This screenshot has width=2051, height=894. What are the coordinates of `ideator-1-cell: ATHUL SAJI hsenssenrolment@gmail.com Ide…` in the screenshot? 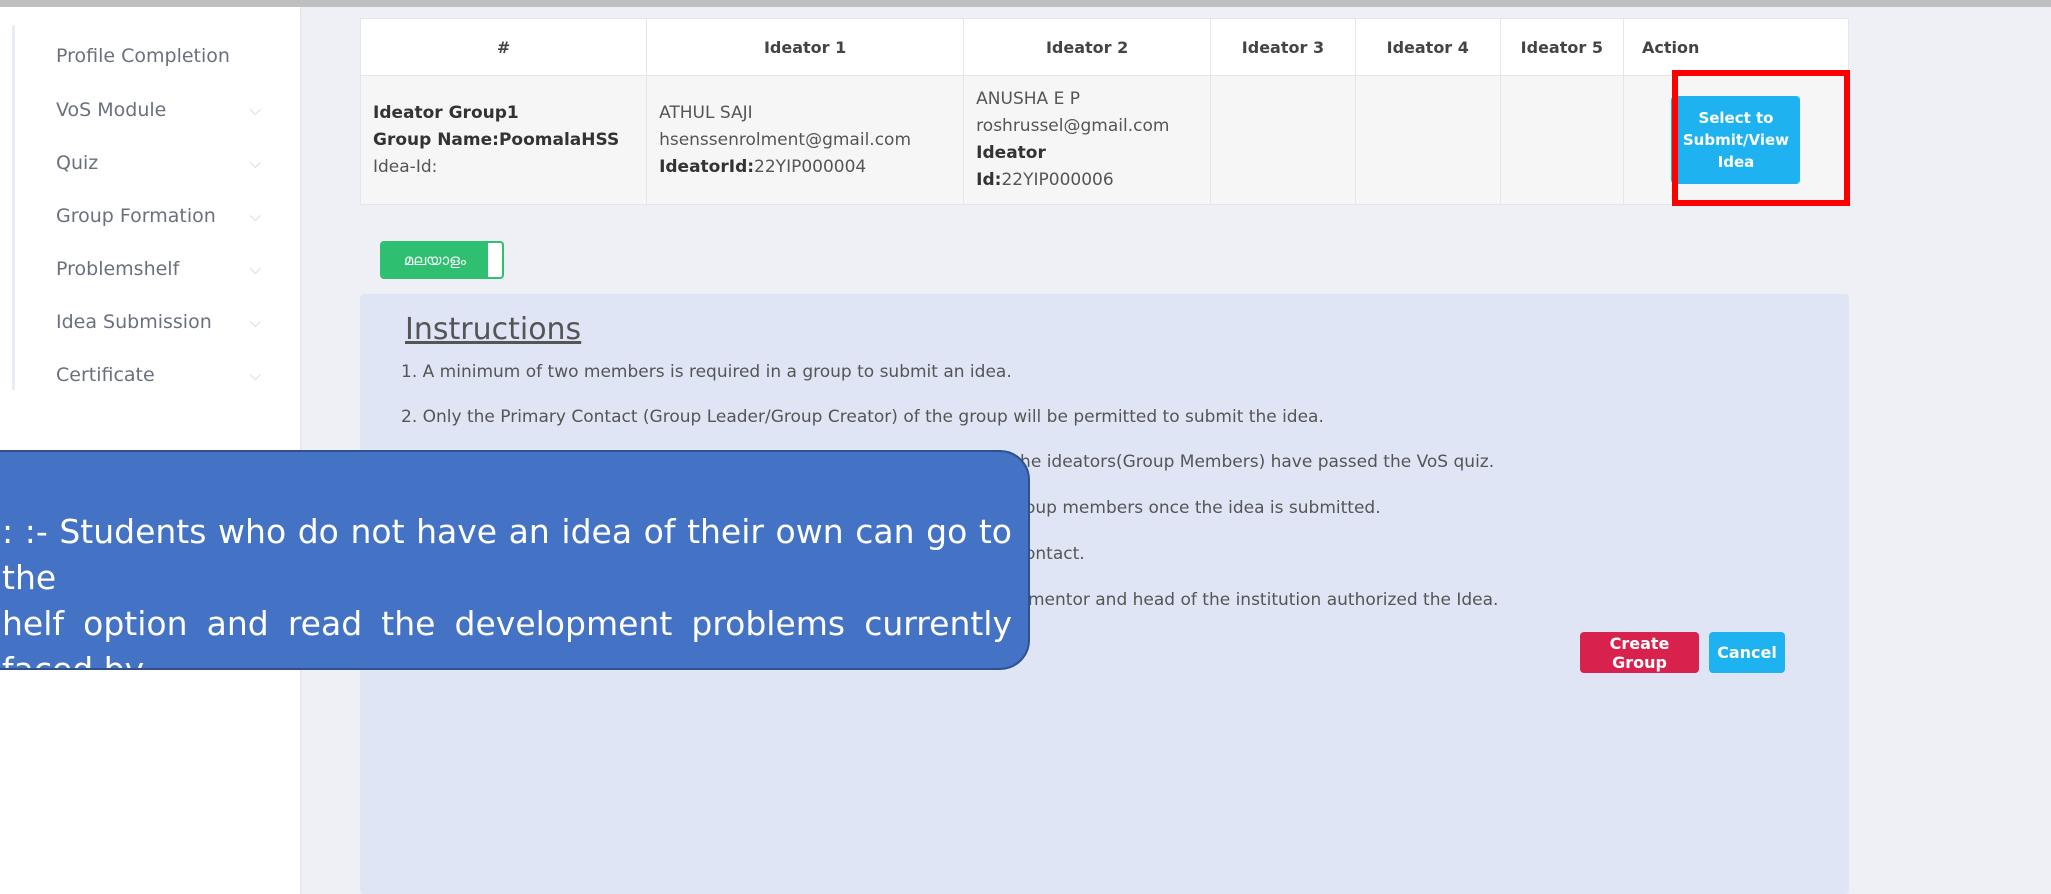 It's located at (805, 140).